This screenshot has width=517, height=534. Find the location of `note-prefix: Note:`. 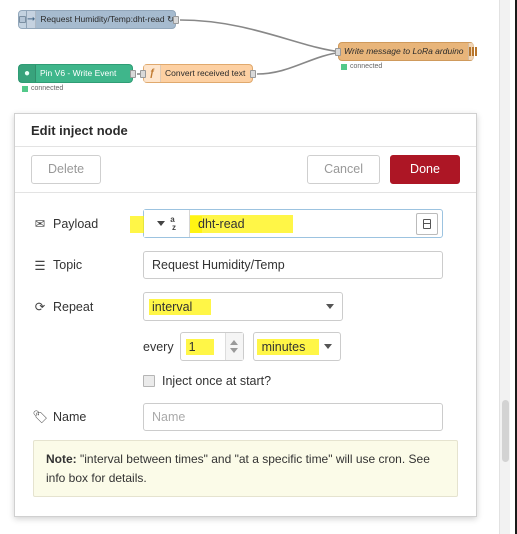

note-prefix: Note: is located at coordinates (61, 459).